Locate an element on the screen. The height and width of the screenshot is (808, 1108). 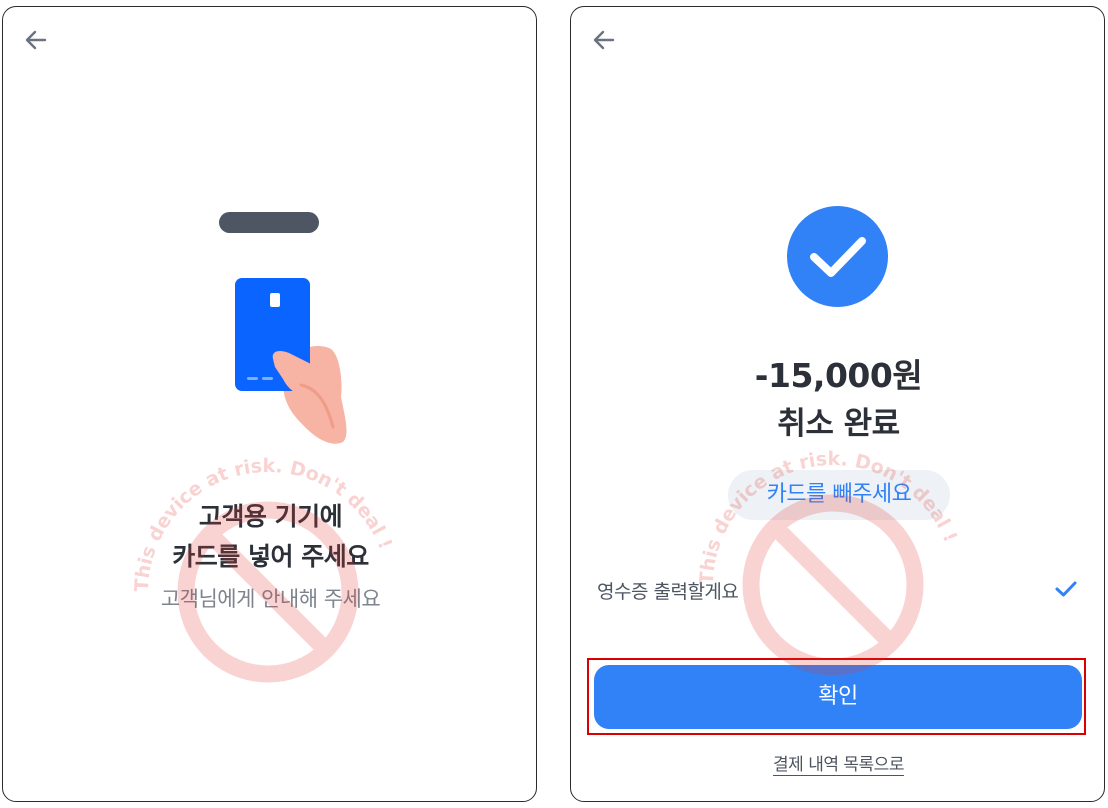
remove-card-notice: 카드를 빼주세요 is located at coordinates (839, 495).